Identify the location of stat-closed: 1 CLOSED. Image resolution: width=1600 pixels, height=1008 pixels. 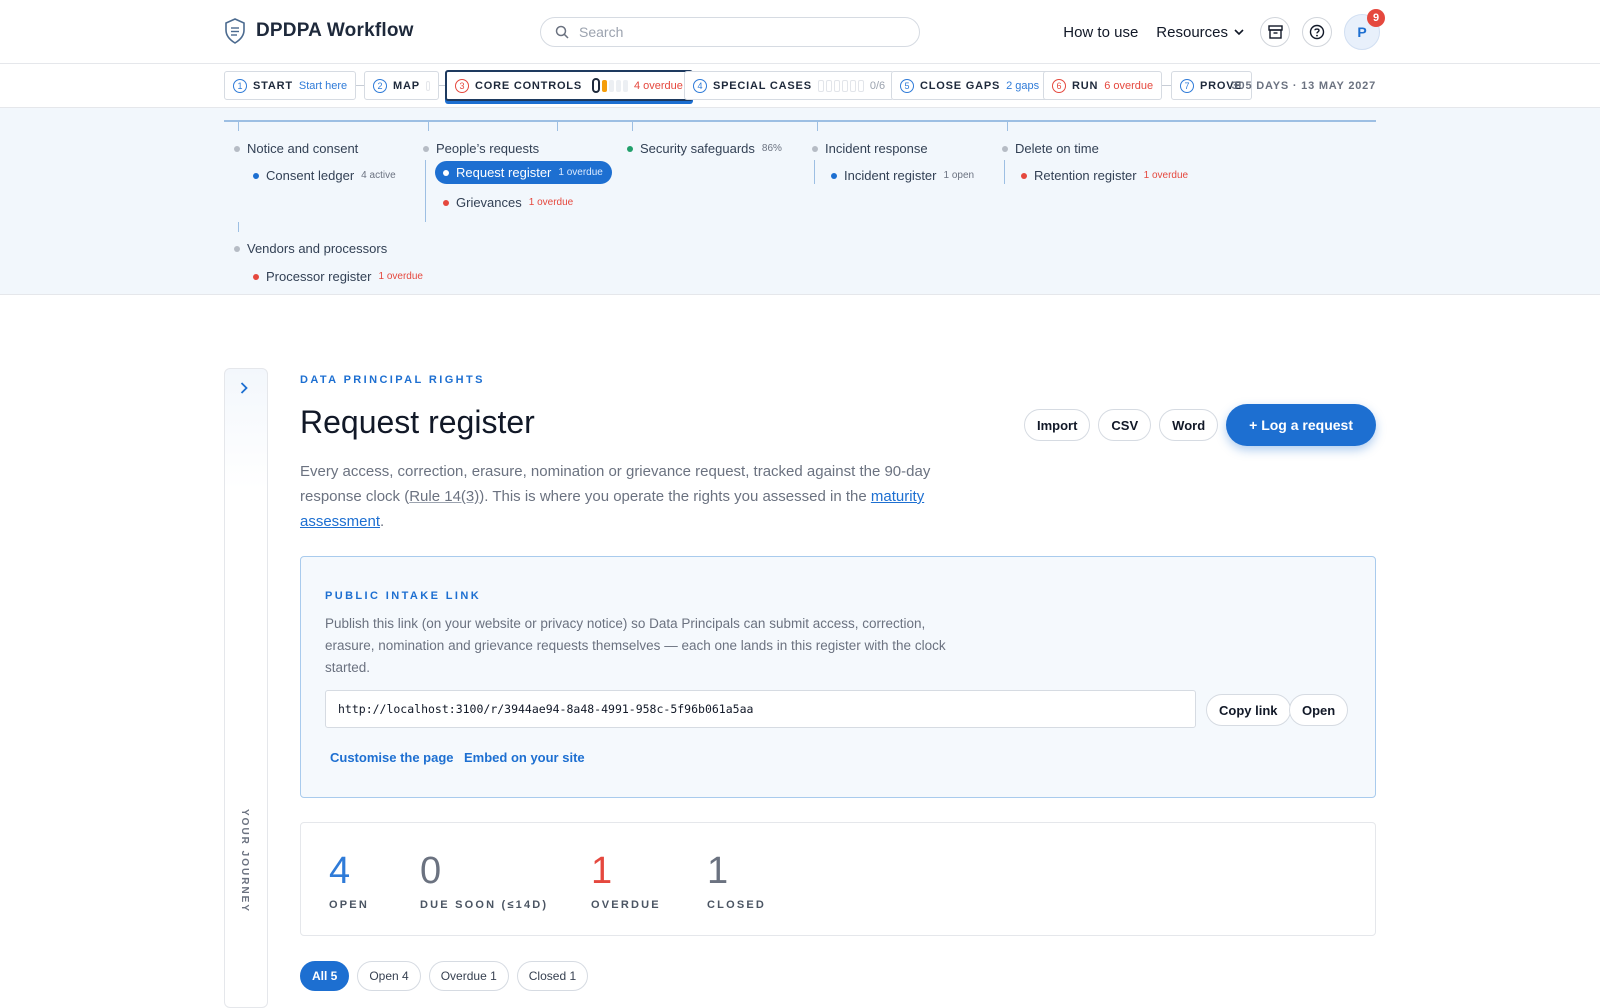
(736, 881).